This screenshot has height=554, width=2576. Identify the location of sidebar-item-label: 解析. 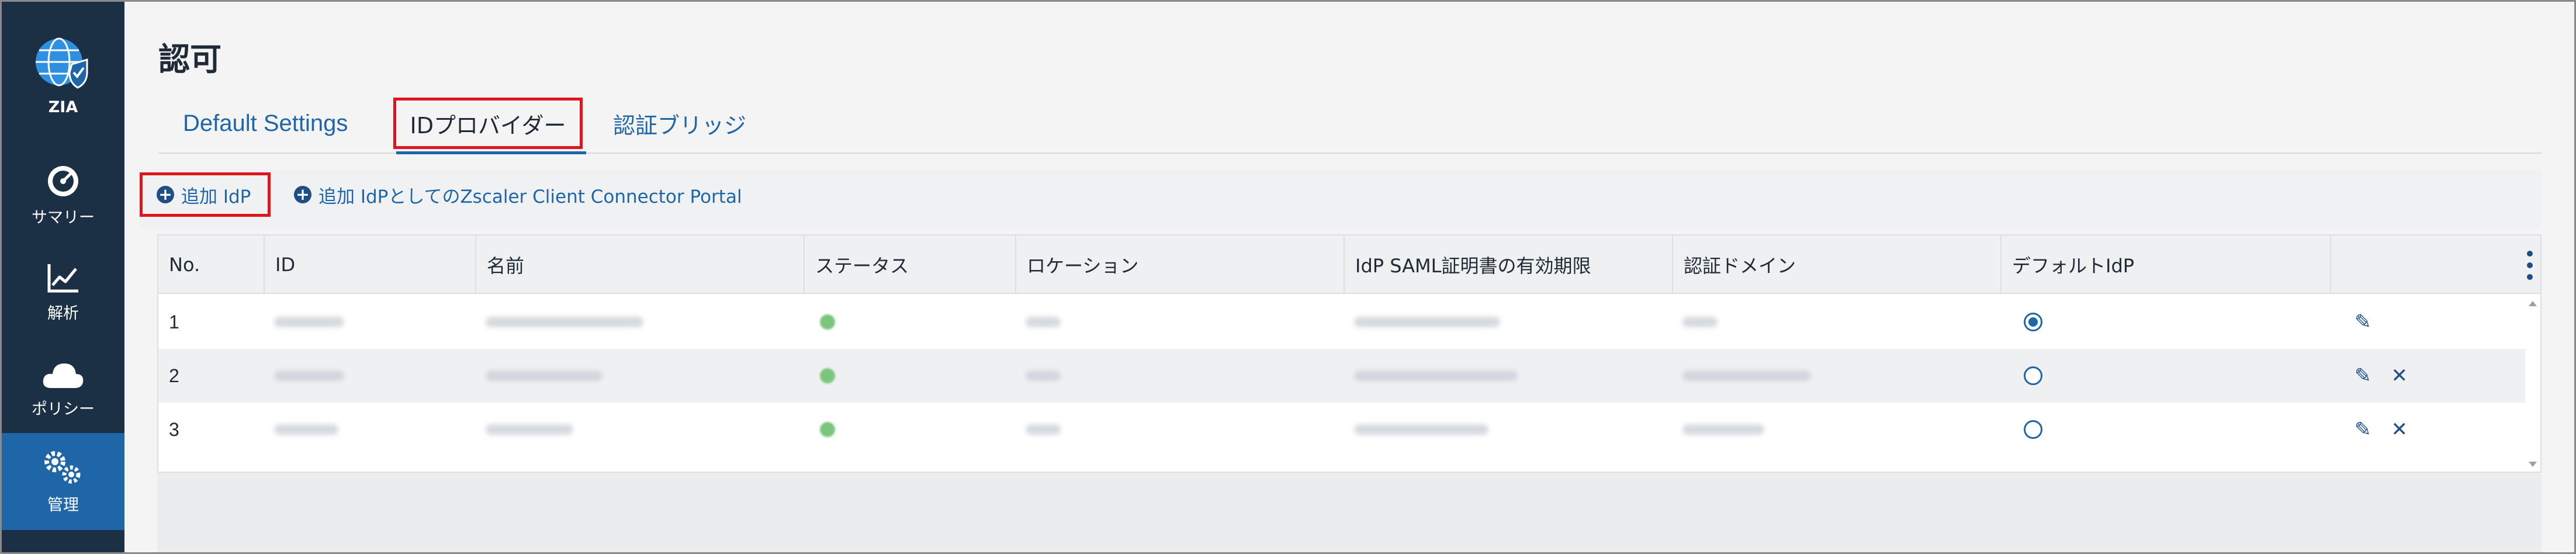
(63, 313).